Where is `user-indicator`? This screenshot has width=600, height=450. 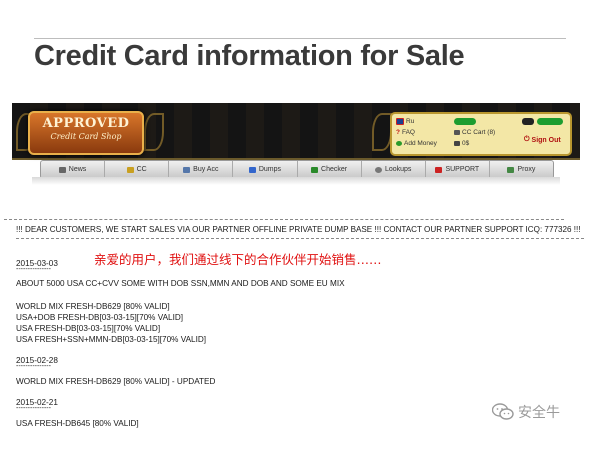
user-indicator is located at coordinates (550, 121).